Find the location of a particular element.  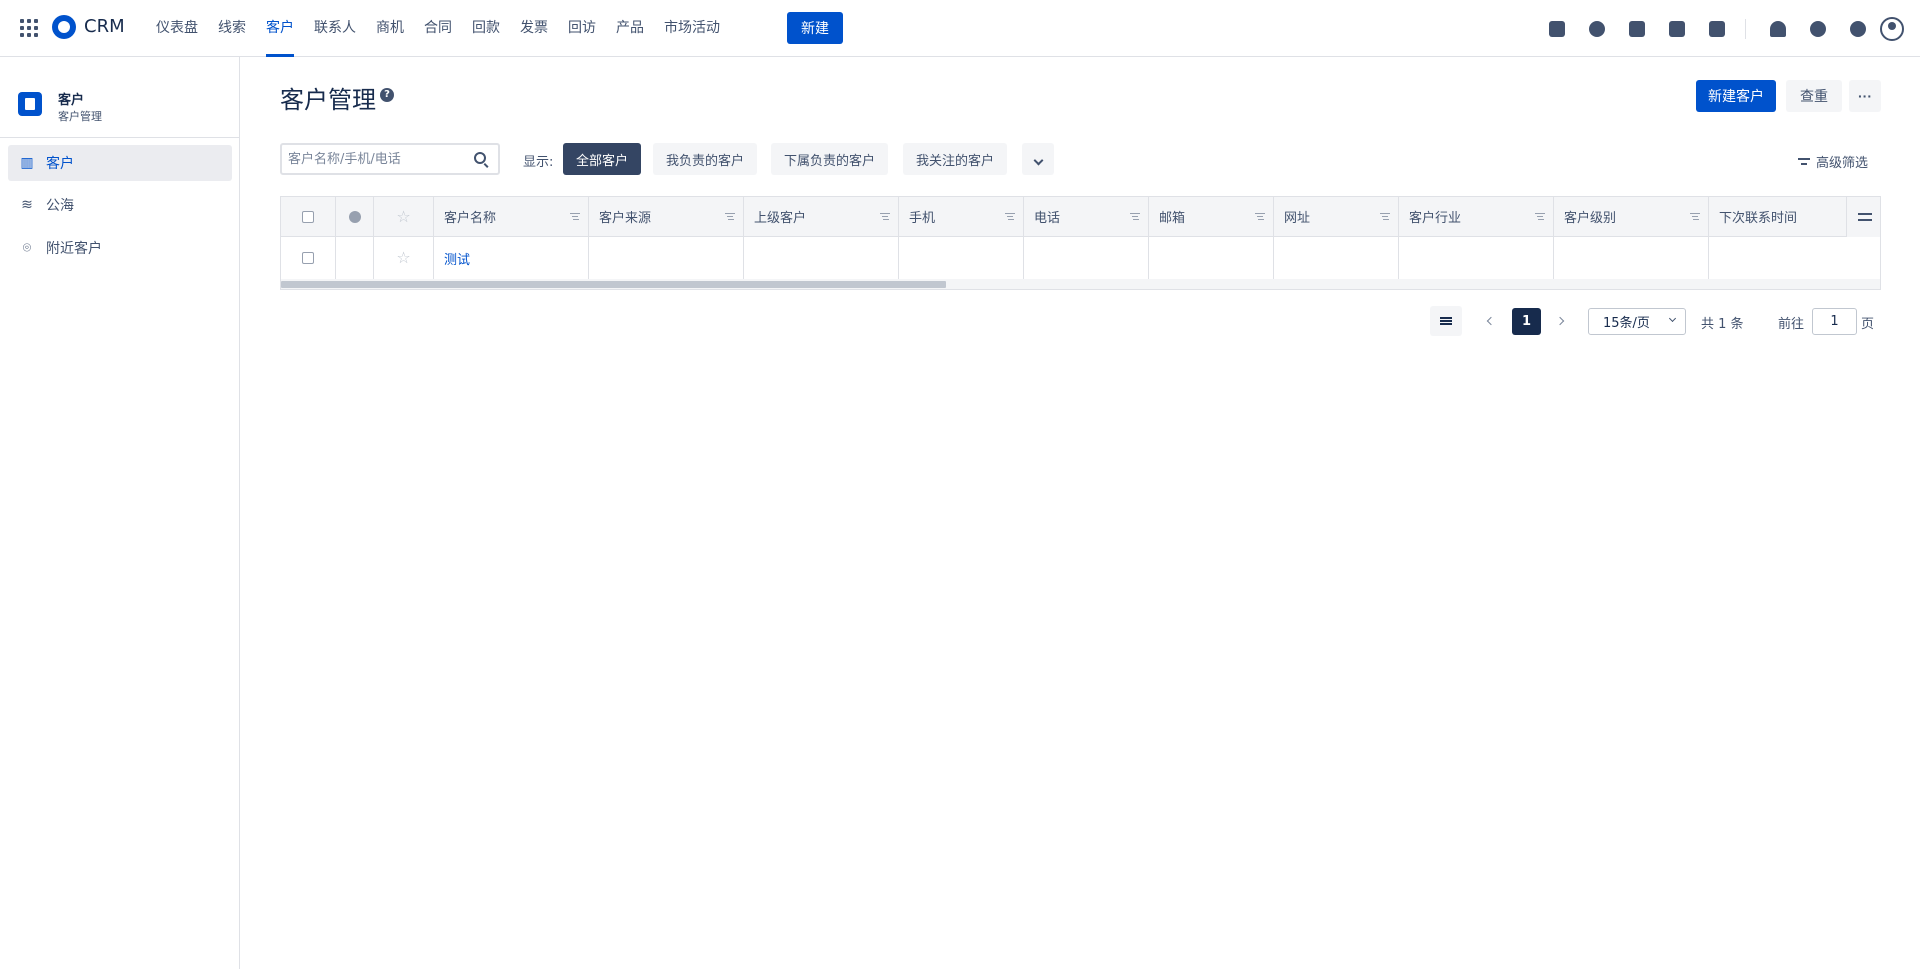

page-size-select: 15条/页 is located at coordinates (1637, 321).